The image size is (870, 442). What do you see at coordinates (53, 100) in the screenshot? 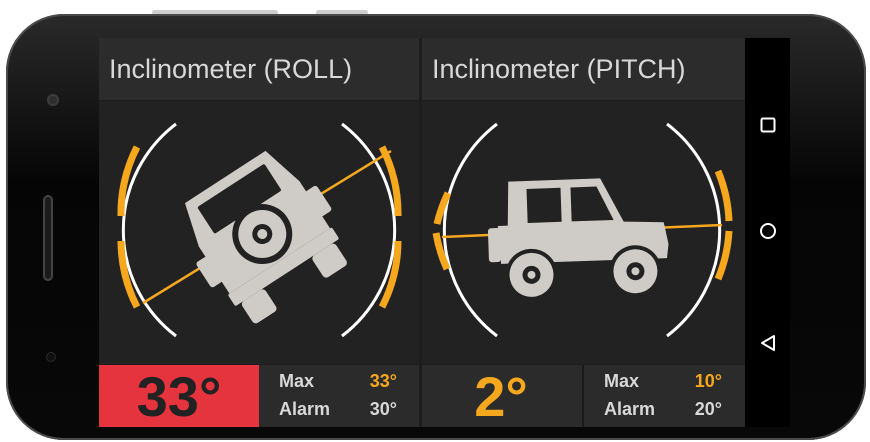
I see `camera-icon` at bounding box center [53, 100].